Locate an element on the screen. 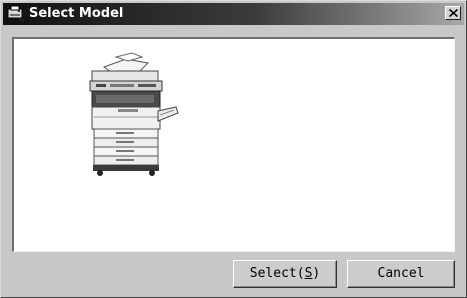  select-button: Select(S) is located at coordinates (285, 274).